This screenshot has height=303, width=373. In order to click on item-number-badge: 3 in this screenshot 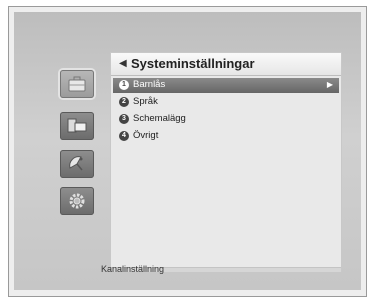, I will do `click(124, 119)`.